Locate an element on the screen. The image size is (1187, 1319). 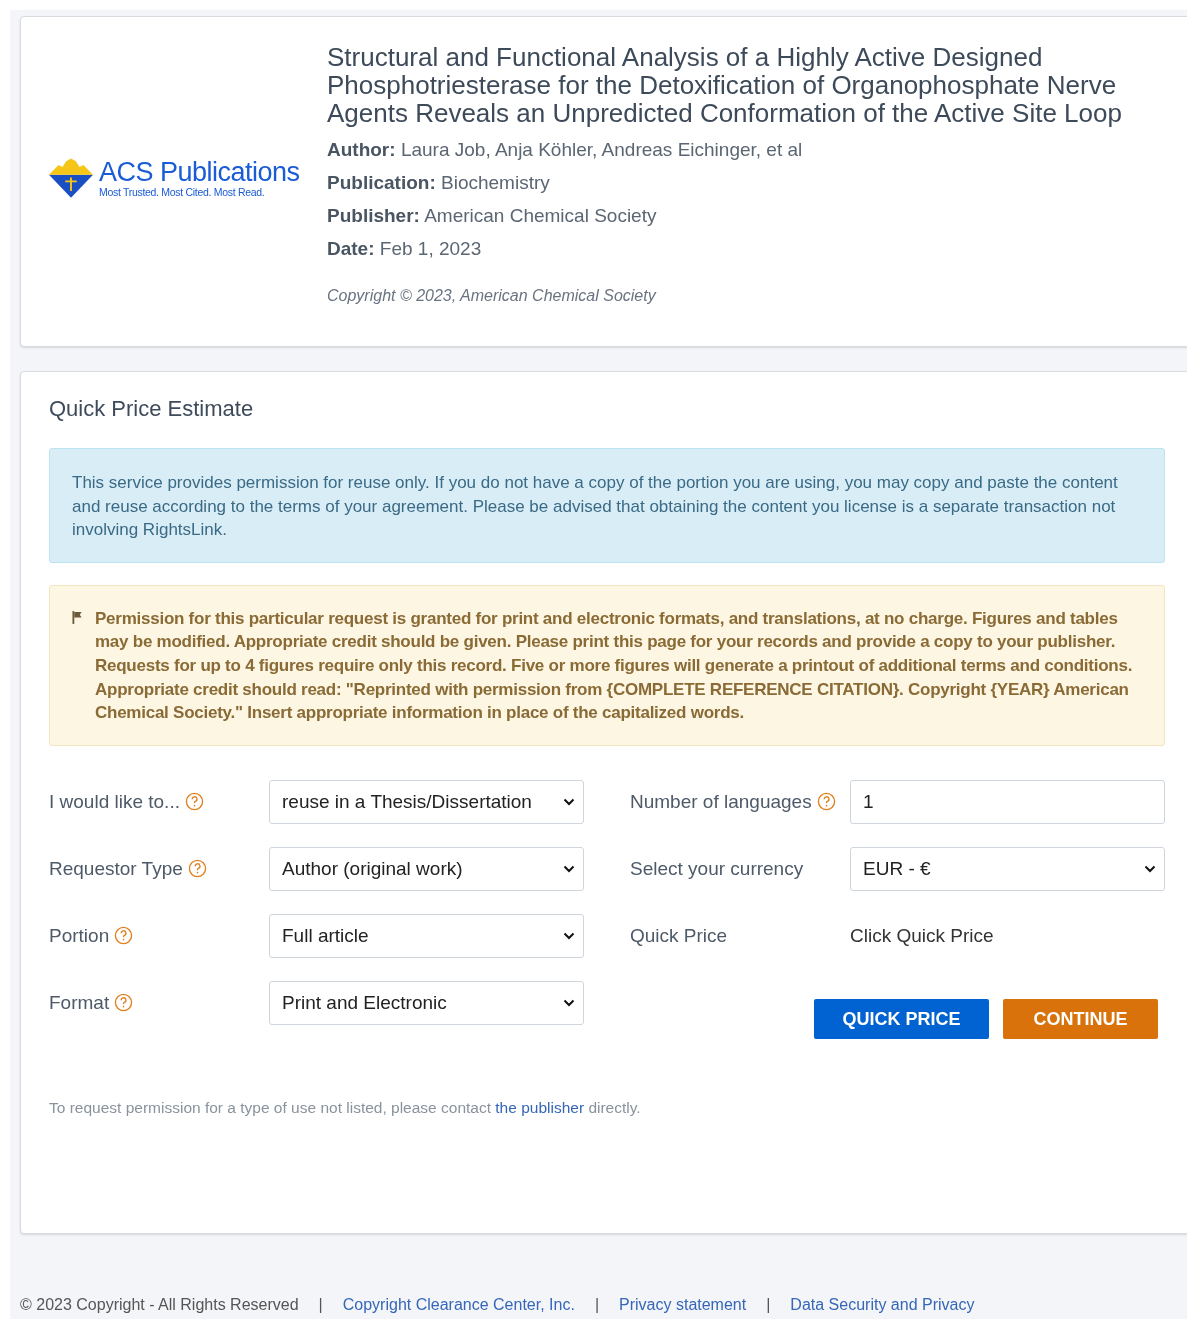
field-label: Format is located at coordinates (79, 1002).